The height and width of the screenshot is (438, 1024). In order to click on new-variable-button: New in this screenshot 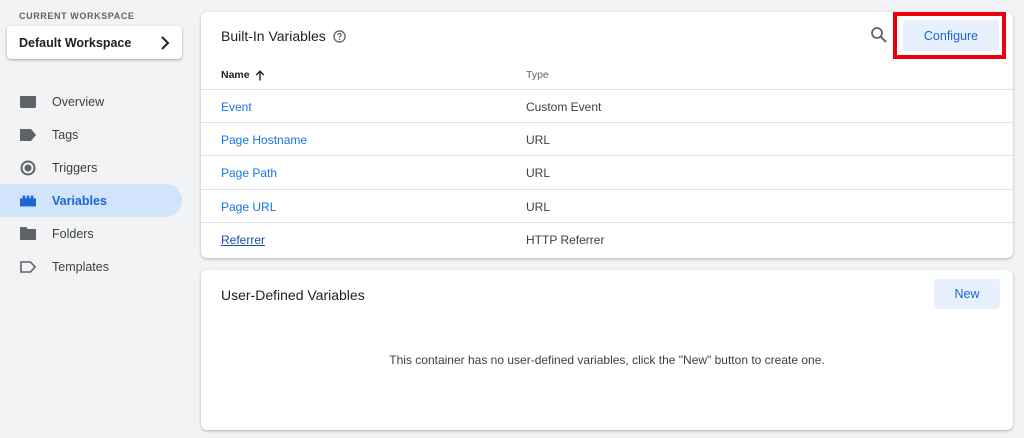, I will do `click(967, 294)`.